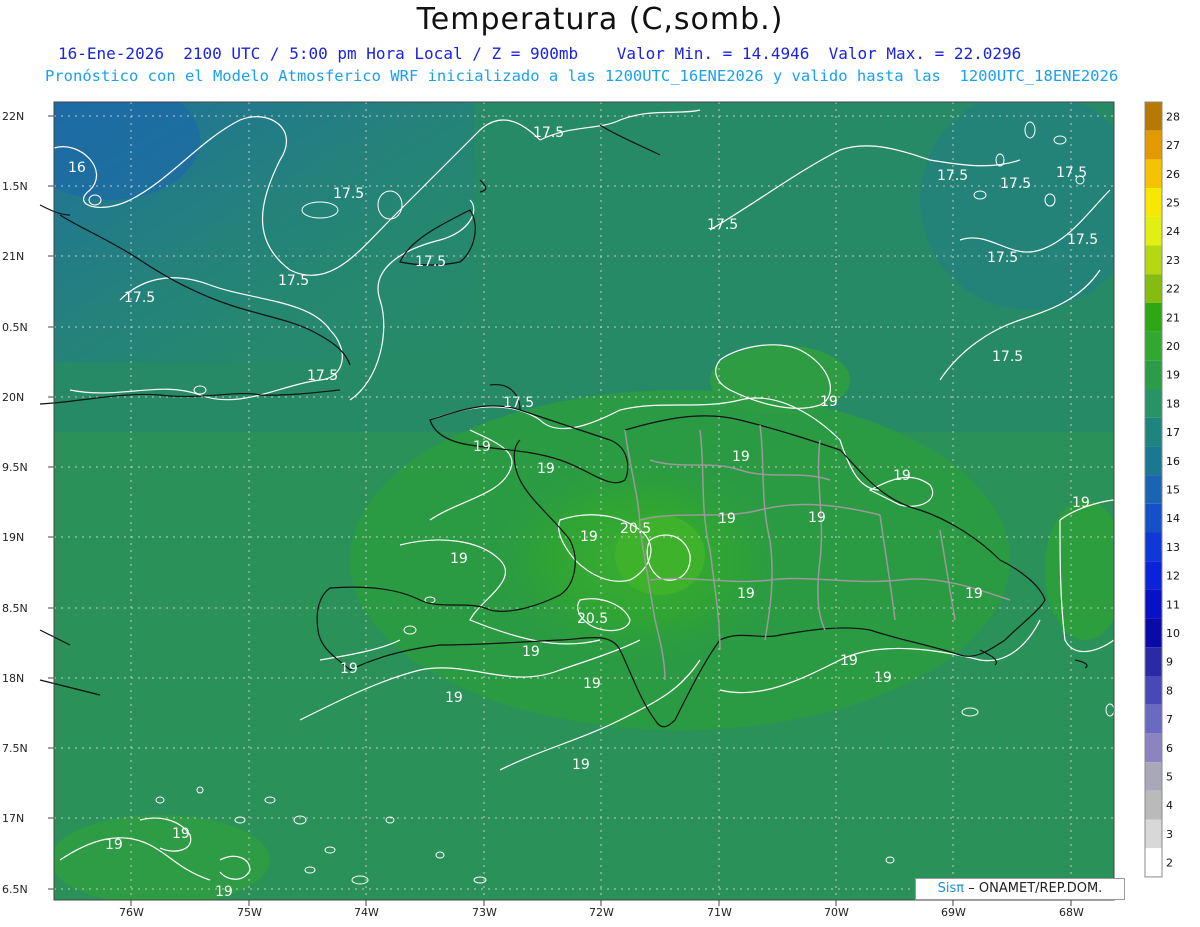 This screenshot has width=1200, height=927. I want to click on lat-label: 21N, so click(13, 256).